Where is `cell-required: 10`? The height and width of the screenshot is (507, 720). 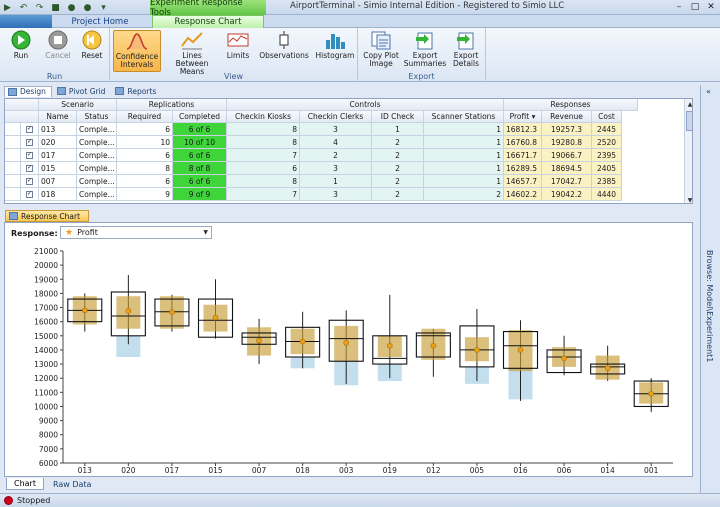 cell-required: 10 is located at coordinates (145, 142).